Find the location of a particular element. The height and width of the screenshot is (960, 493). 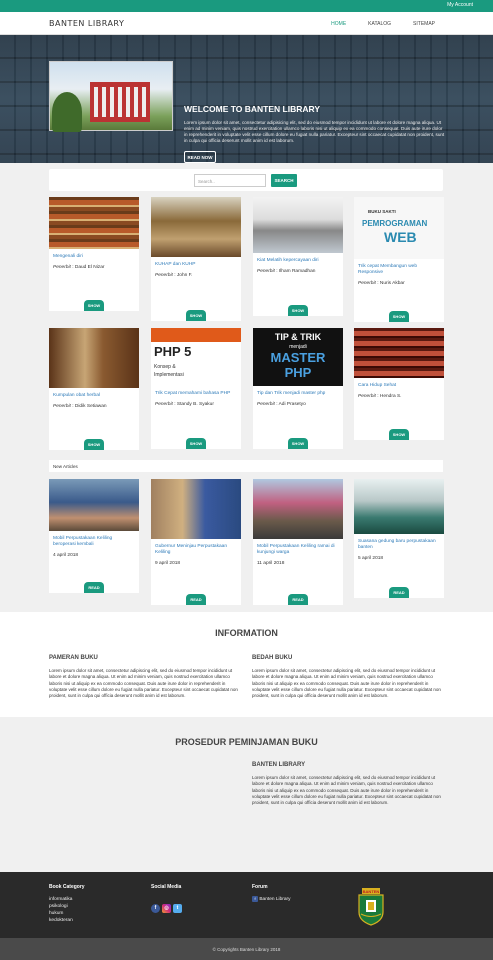

book-publisher: Penerbit : Daud El Nizar is located at coordinates (79, 267).